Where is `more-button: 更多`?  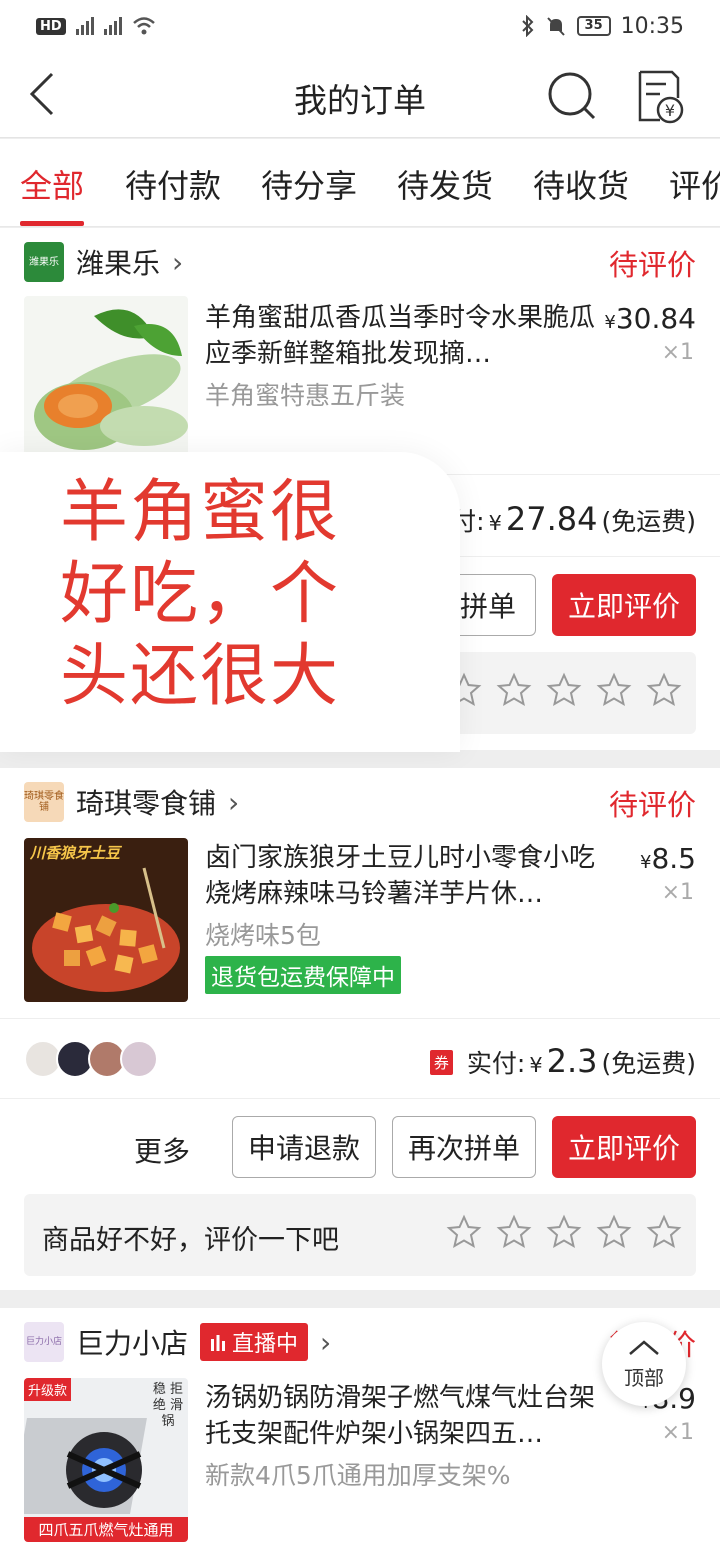
more-button: 更多 is located at coordinates (162, 1150).